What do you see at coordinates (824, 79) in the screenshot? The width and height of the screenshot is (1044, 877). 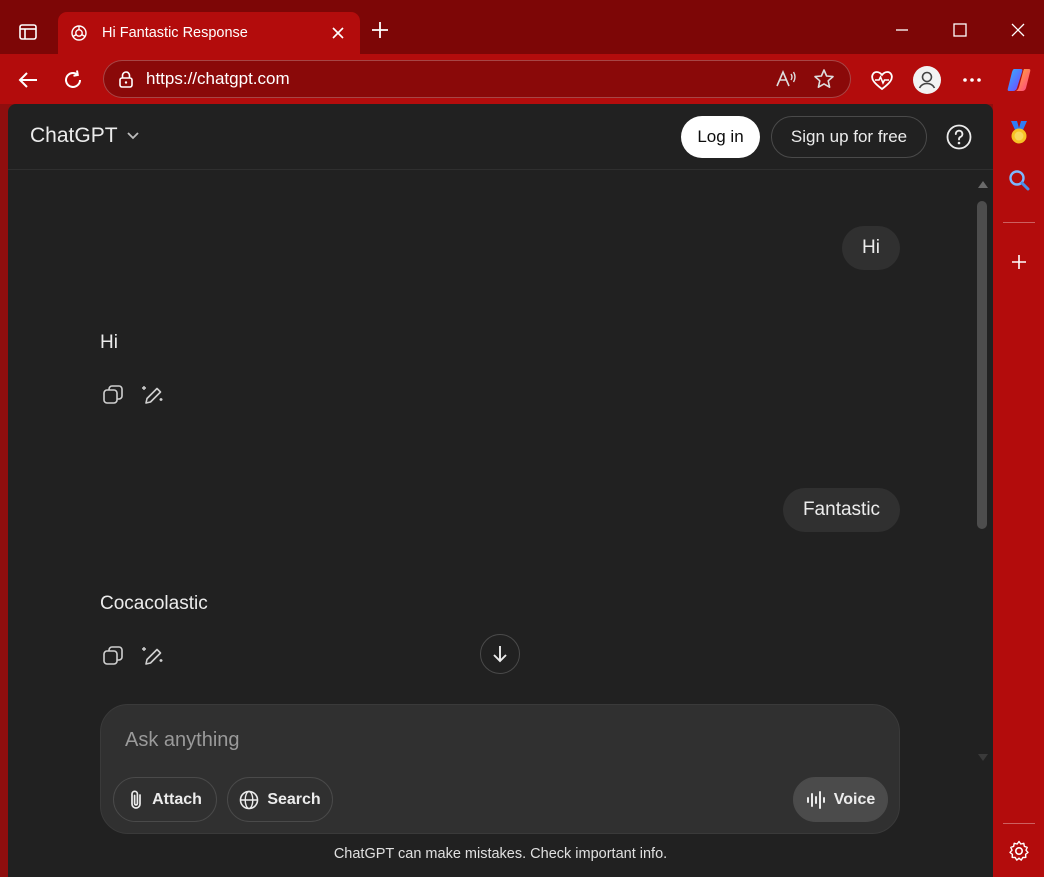 I see `star-icon` at bounding box center [824, 79].